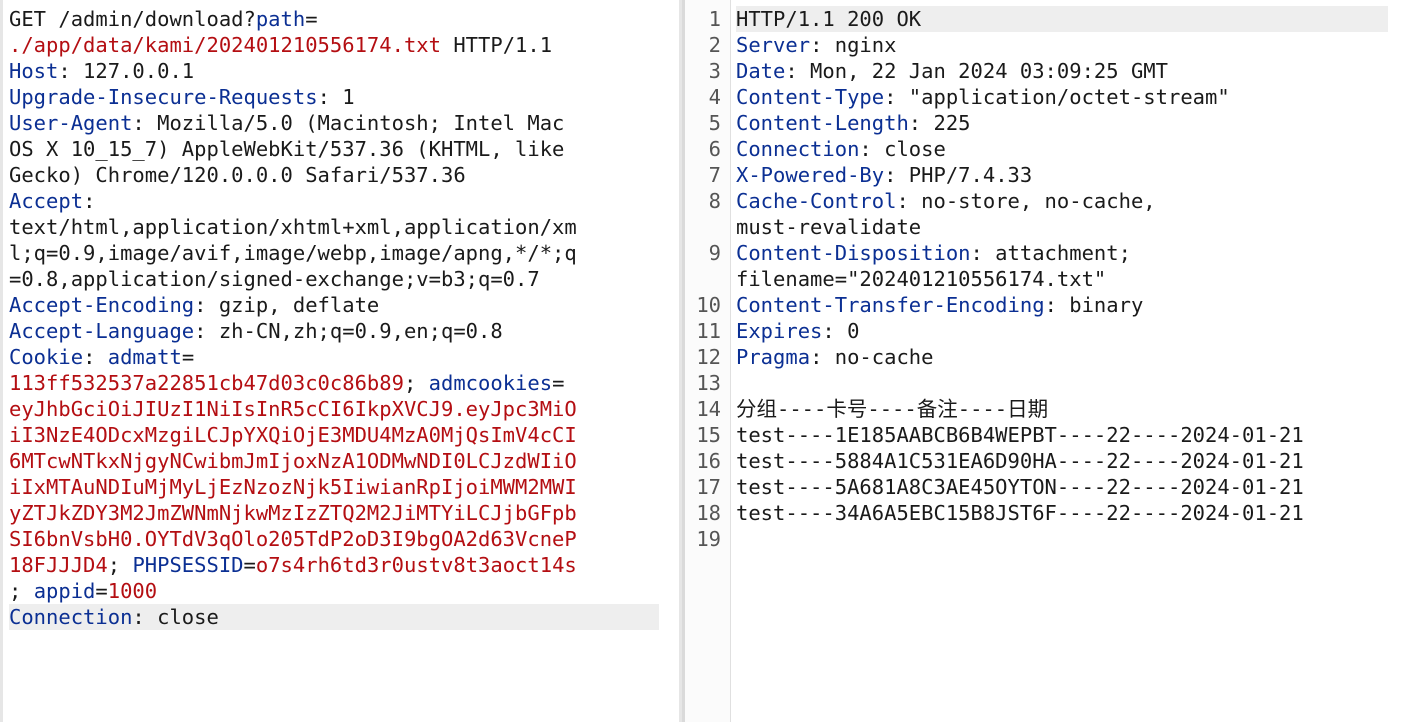 The height and width of the screenshot is (722, 1418). I want to click on text-segment: : close, so click(175, 617).